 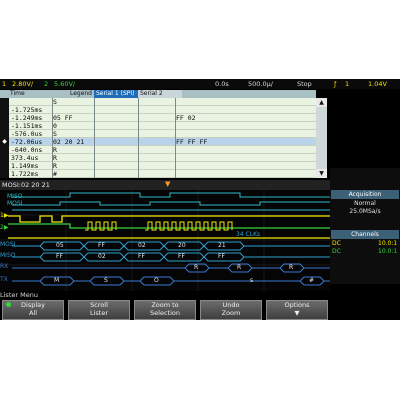 I want to click on softkey-scroll-lister: Scroll Lister, so click(x=99, y=310).